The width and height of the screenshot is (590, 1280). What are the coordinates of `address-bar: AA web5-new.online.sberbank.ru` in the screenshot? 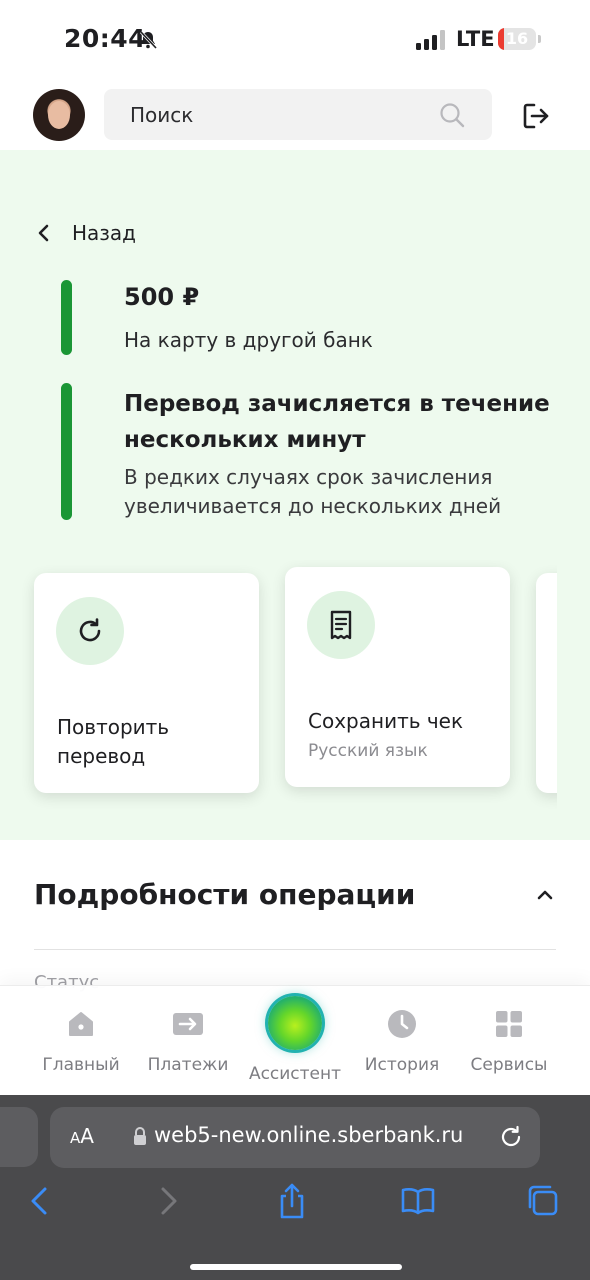 It's located at (295, 1137).